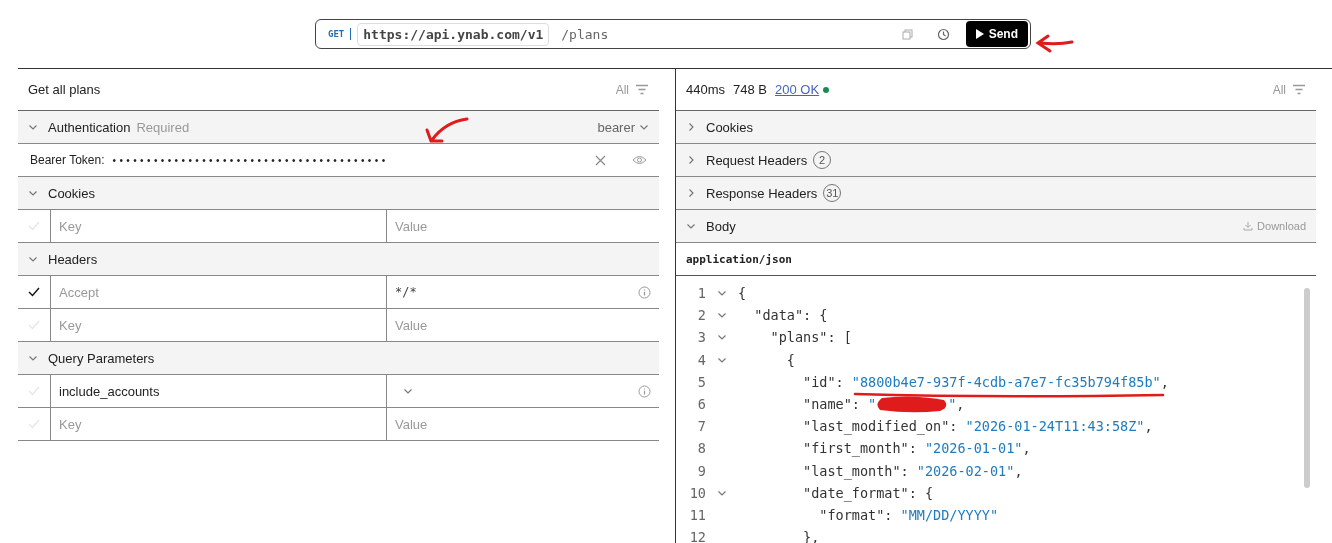 Image resolution: width=1332 pixels, height=543 pixels. What do you see at coordinates (965, 470) in the screenshot?
I see `json-string: "2026-02-01"` at bounding box center [965, 470].